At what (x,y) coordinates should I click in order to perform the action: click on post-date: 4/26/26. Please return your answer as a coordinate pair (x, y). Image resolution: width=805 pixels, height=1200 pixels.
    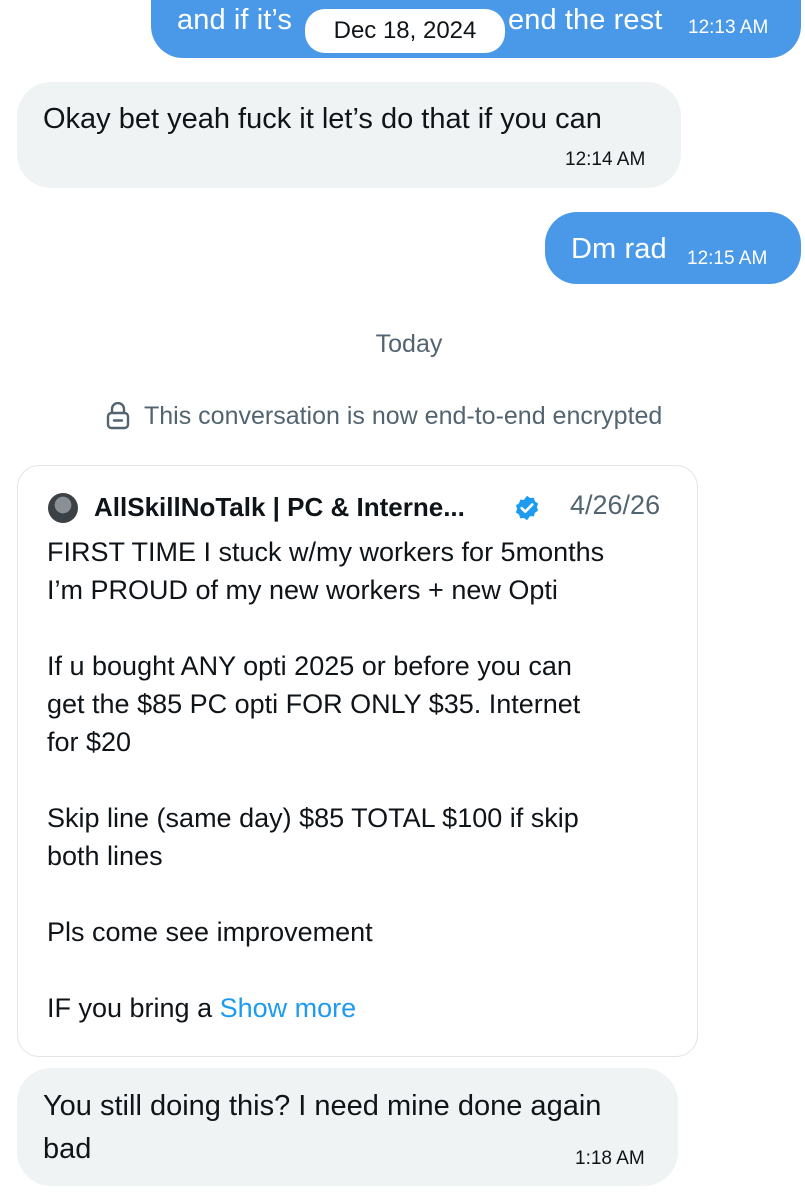
    Looking at the image, I should click on (615, 505).